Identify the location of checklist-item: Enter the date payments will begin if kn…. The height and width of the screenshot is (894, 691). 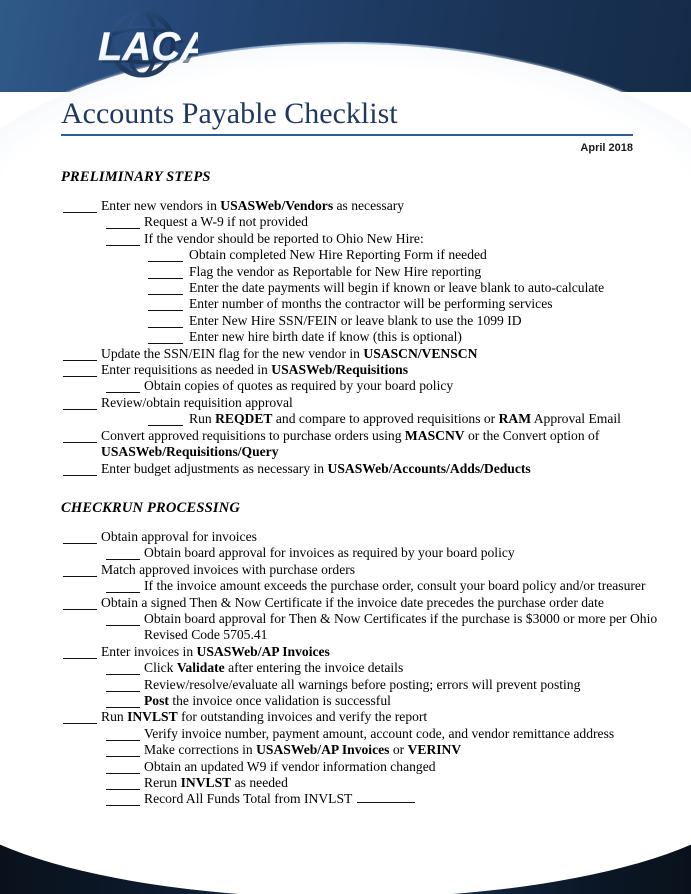
(419, 288).